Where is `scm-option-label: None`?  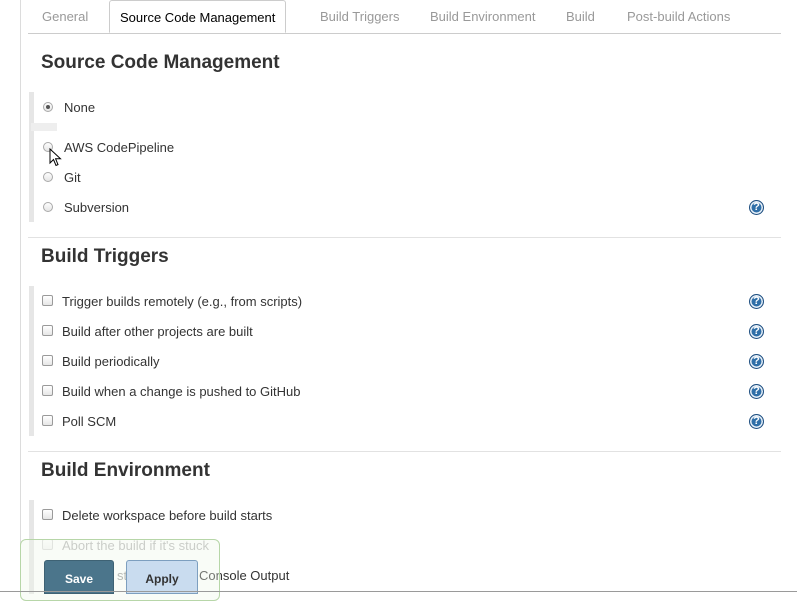
scm-option-label: None is located at coordinates (80, 107).